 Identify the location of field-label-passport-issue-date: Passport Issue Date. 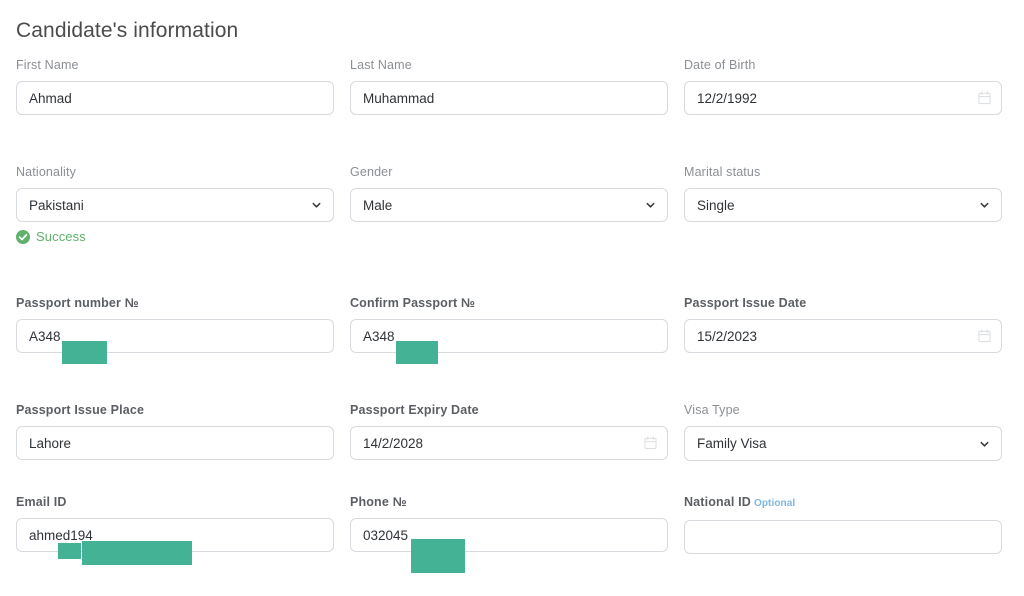
(745, 303).